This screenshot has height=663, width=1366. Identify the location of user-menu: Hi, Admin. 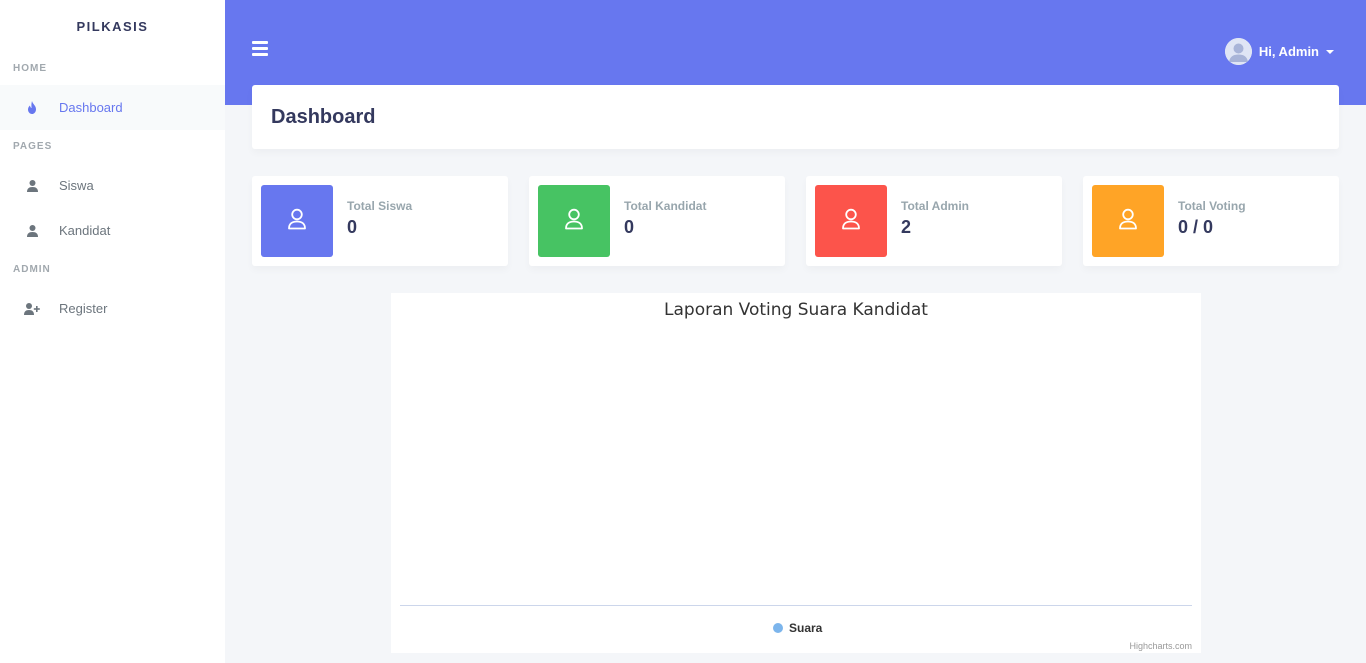
(1279, 51).